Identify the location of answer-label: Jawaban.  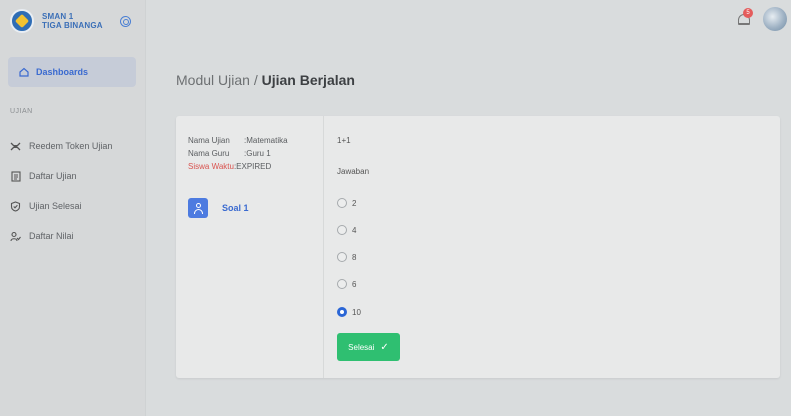
(353, 171).